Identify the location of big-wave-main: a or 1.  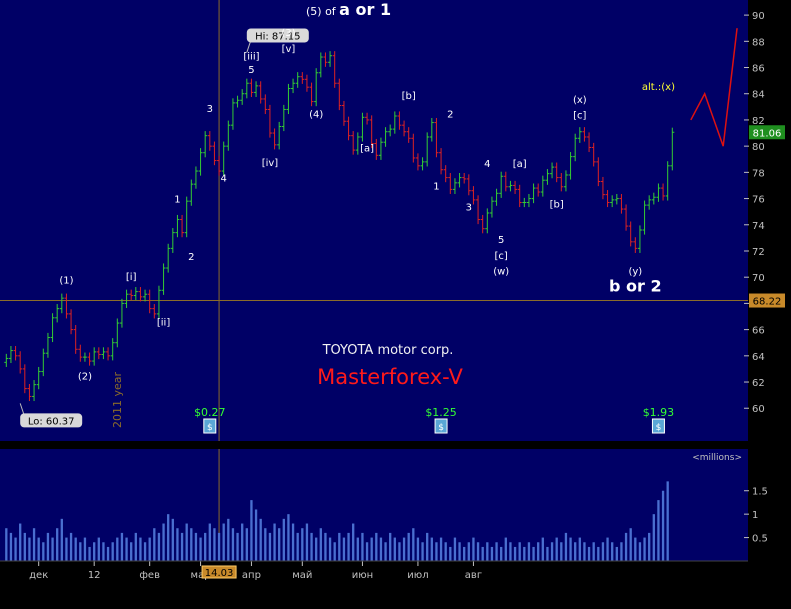
(365, 9).